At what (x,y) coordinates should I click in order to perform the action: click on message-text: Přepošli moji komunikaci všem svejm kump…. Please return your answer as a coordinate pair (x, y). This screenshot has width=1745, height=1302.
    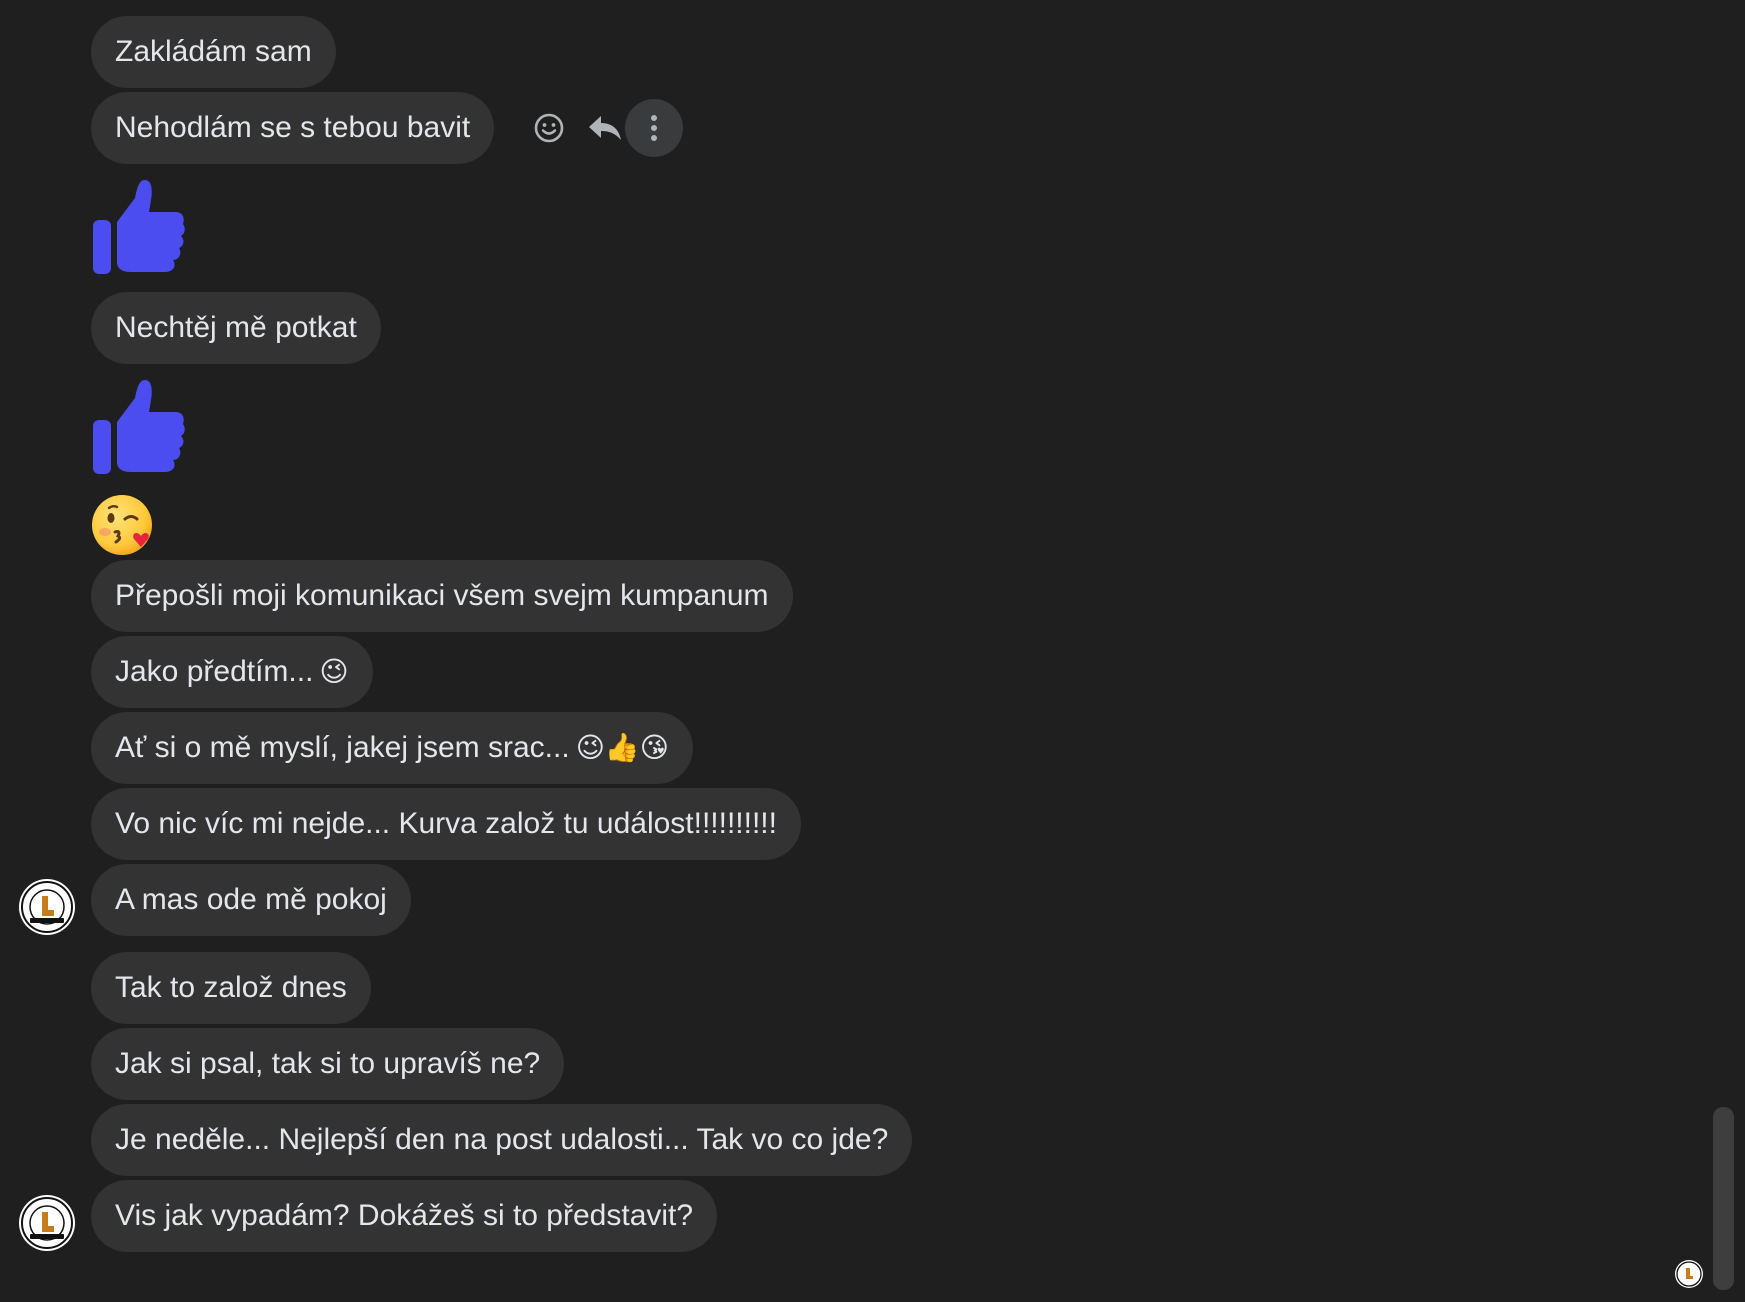
    Looking at the image, I should click on (442, 595).